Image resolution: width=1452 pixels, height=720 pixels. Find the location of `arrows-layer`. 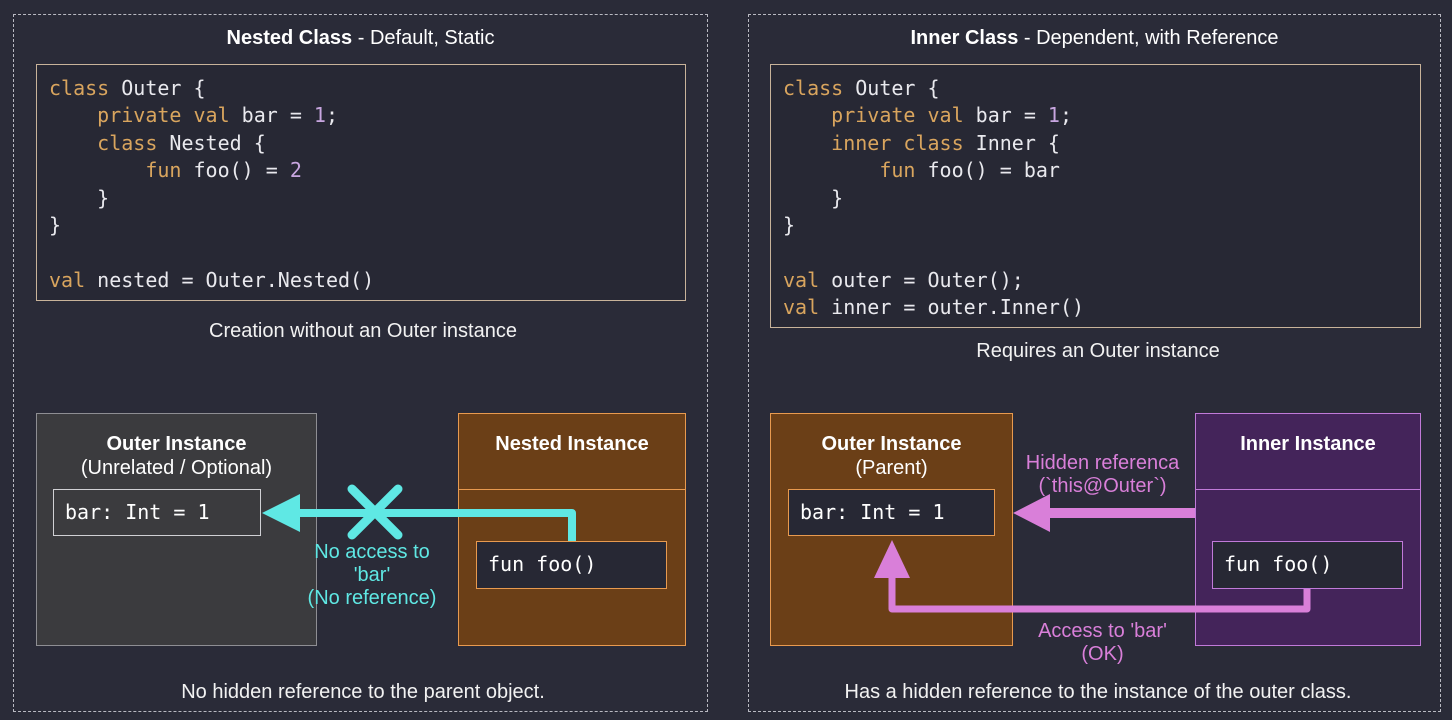

arrows-layer is located at coordinates (786, 548).